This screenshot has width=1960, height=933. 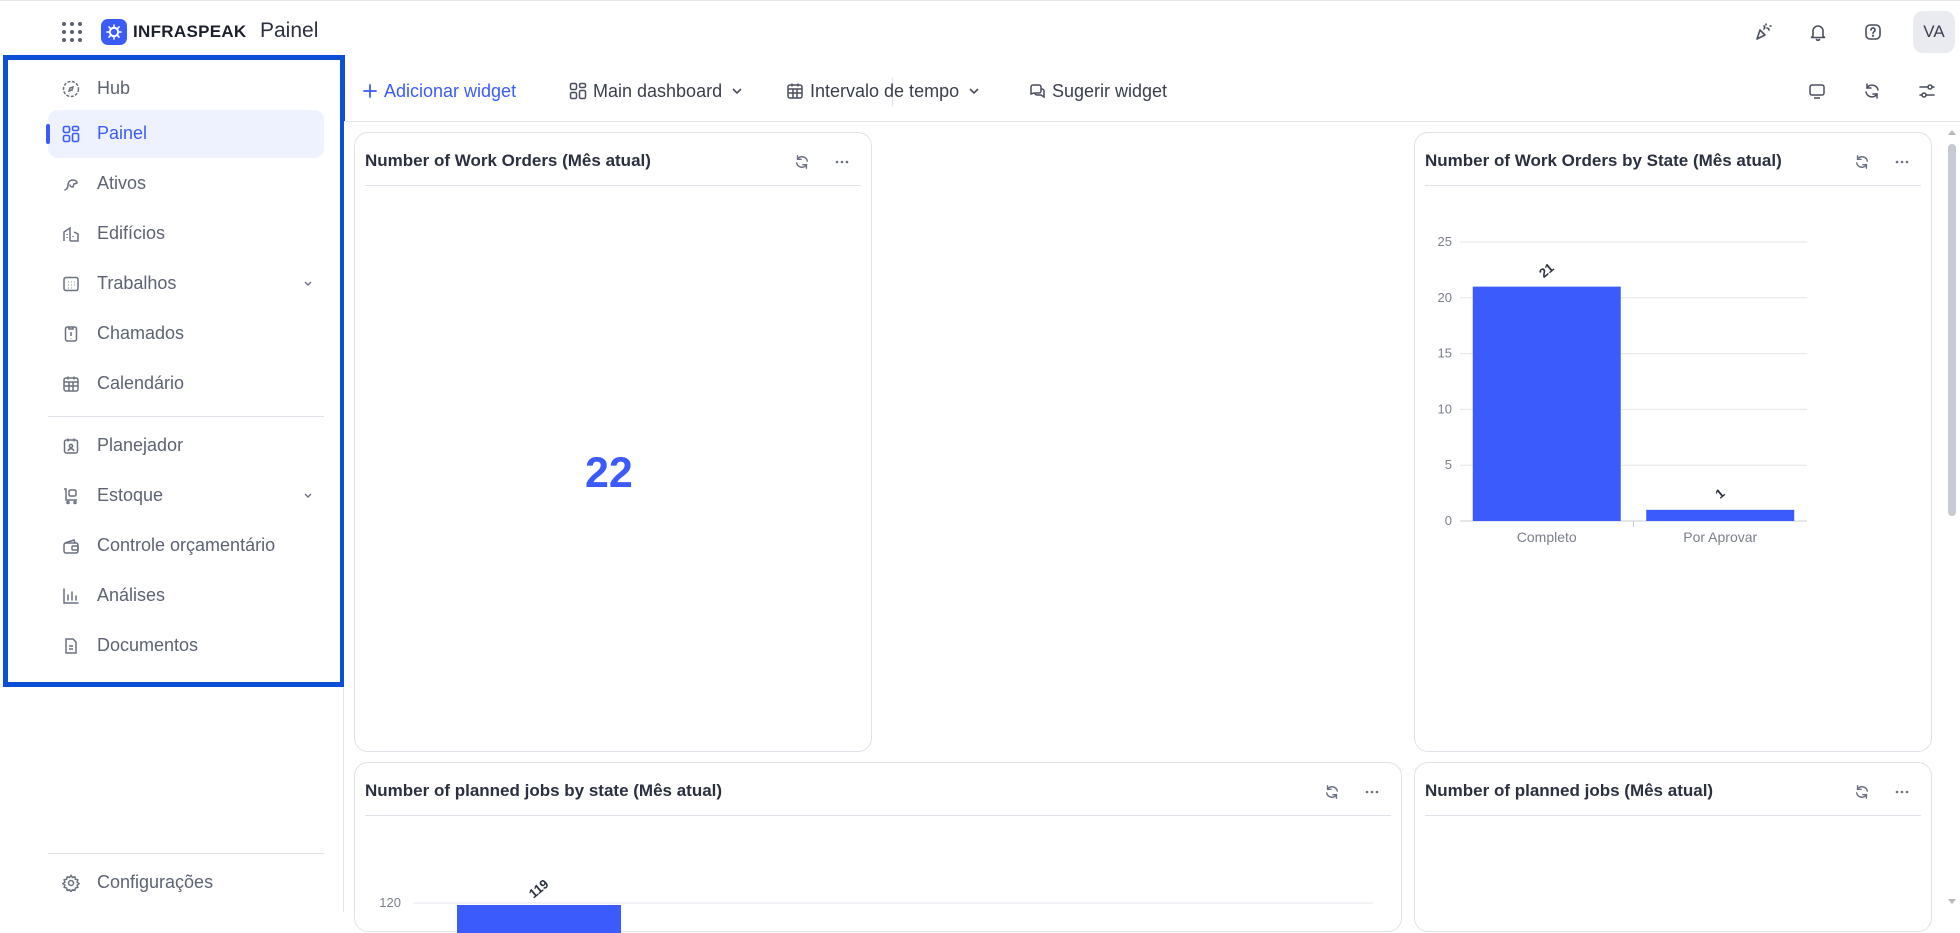 I want to click on sidebar-item-label: Controle orçamentário, so click(x=186, y=545).